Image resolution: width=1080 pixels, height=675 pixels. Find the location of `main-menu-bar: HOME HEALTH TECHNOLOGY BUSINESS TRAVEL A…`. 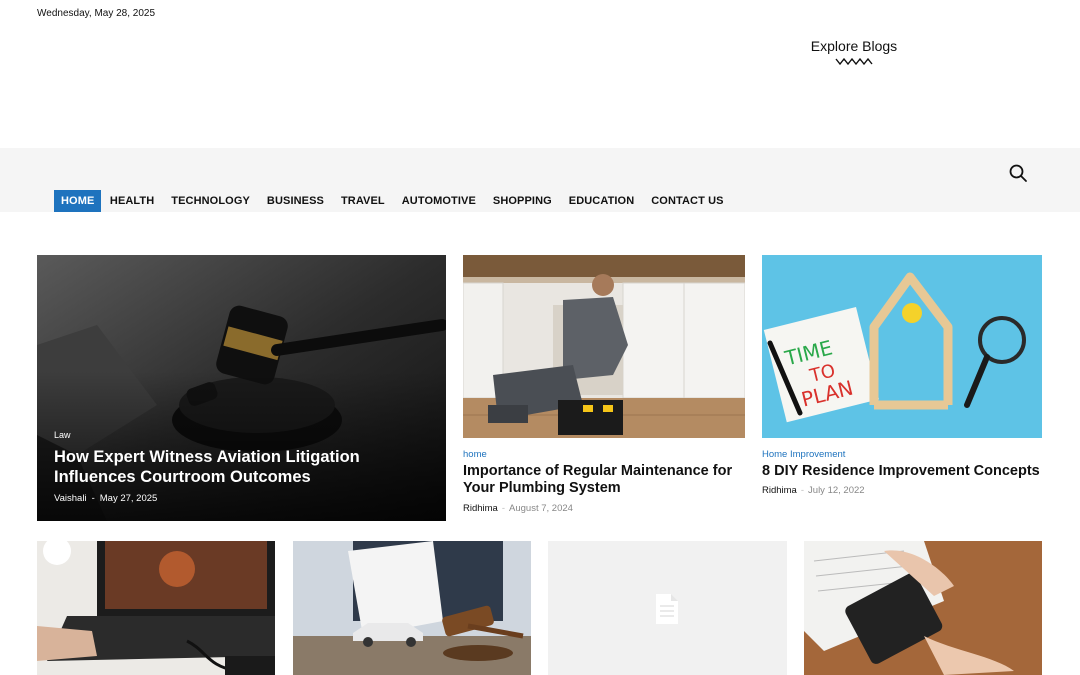

main-menu-bar: HOME HEALTH TECHNOLOGY BUSINESS TRAVEL A… is located at coordinates (540, 180).